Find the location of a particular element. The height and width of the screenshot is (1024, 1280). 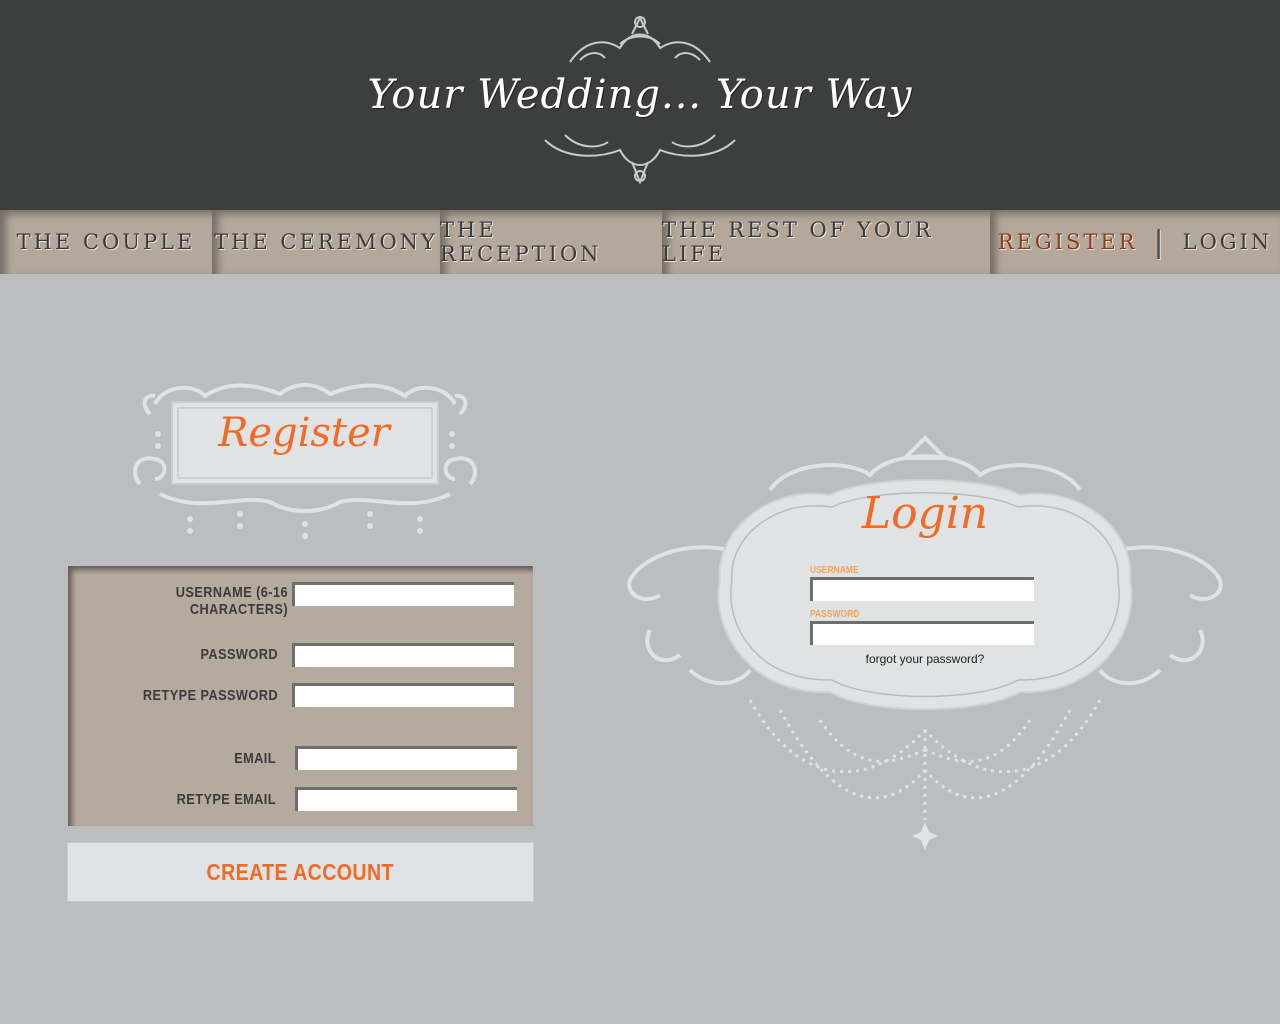

forgot-password-link: forgot your password? is located at coordinates (925, 659).